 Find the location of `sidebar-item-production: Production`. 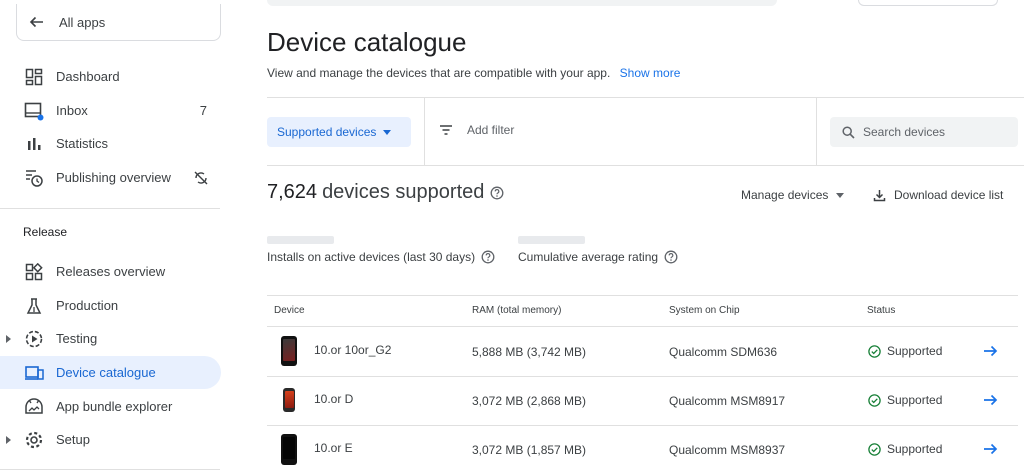

sidebar-item-production: Production is located at coordinates (110, 305).